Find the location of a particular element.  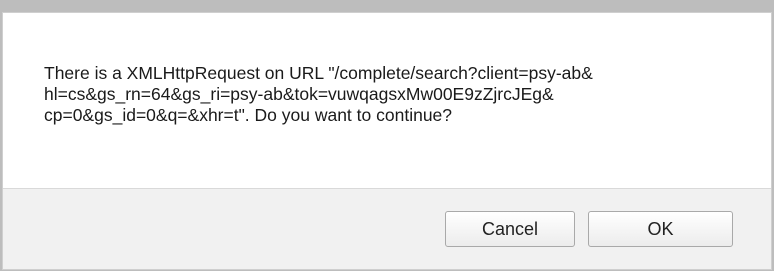

cancel-button: Cancel is located at coordinates (510, 229).